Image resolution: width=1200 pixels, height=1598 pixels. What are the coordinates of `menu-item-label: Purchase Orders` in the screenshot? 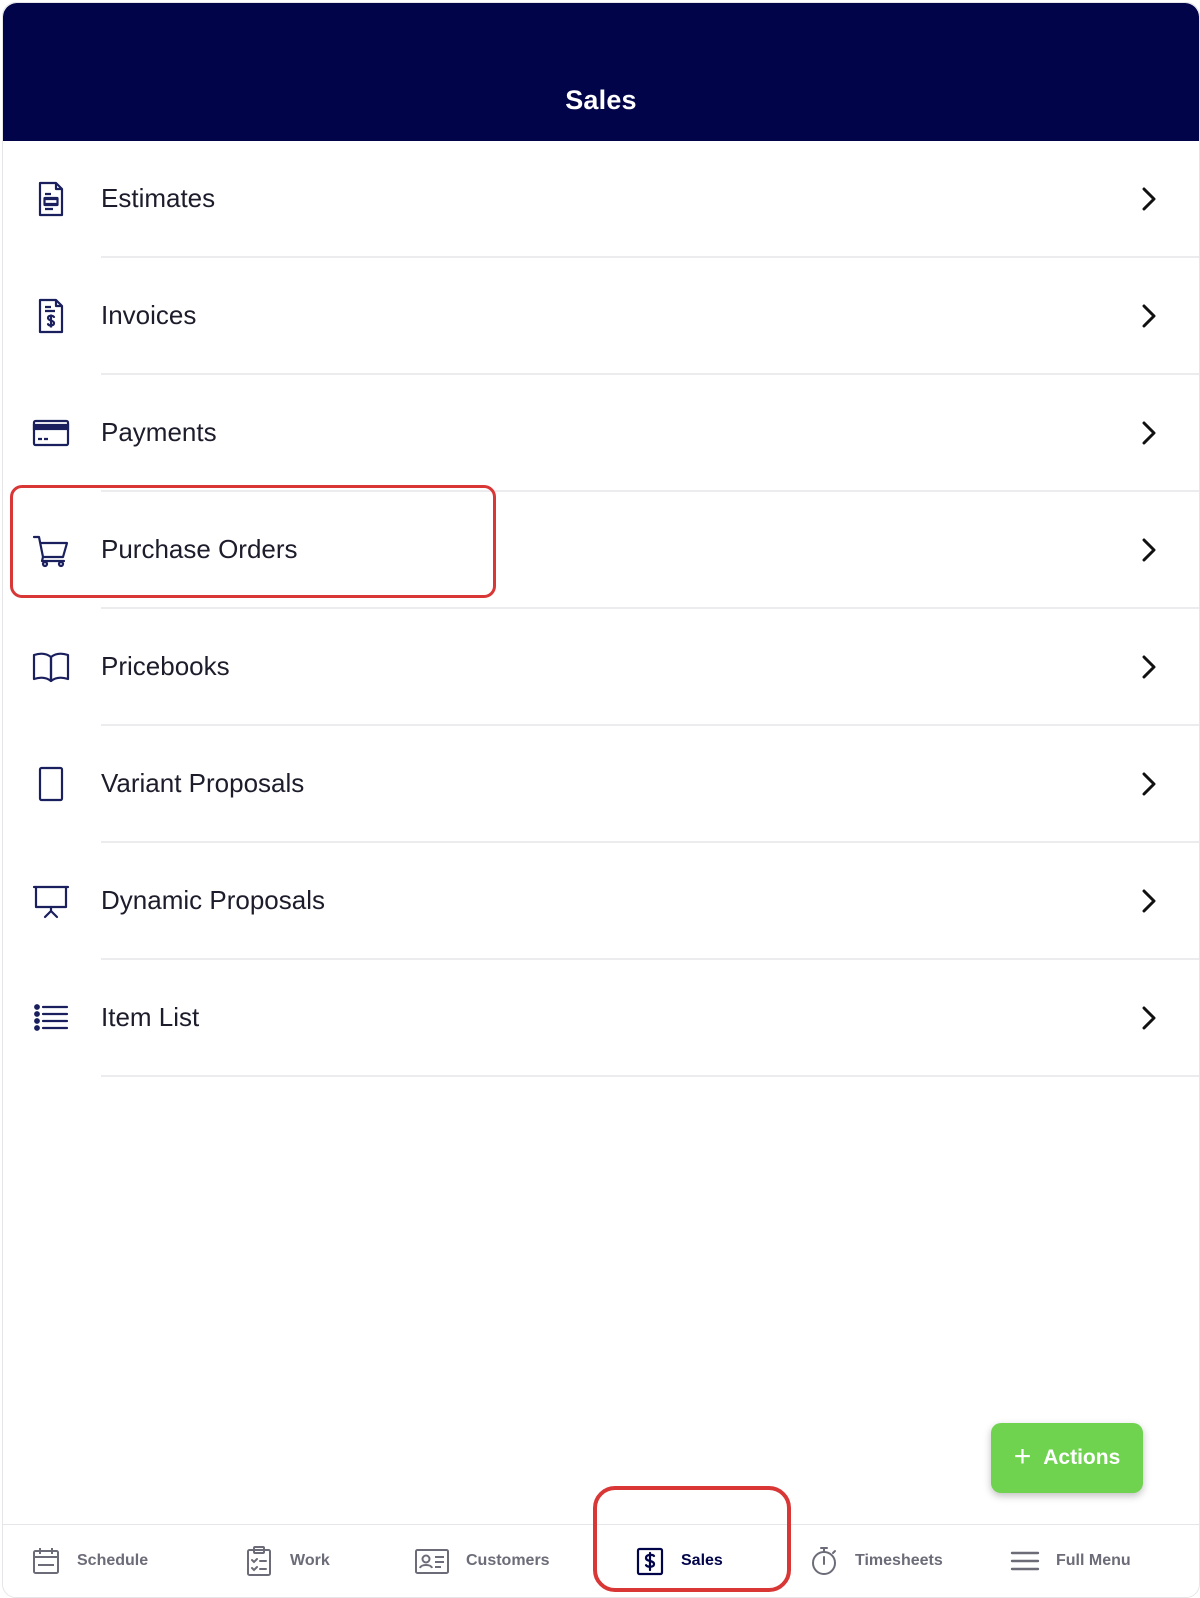 It's located at (199, 549).